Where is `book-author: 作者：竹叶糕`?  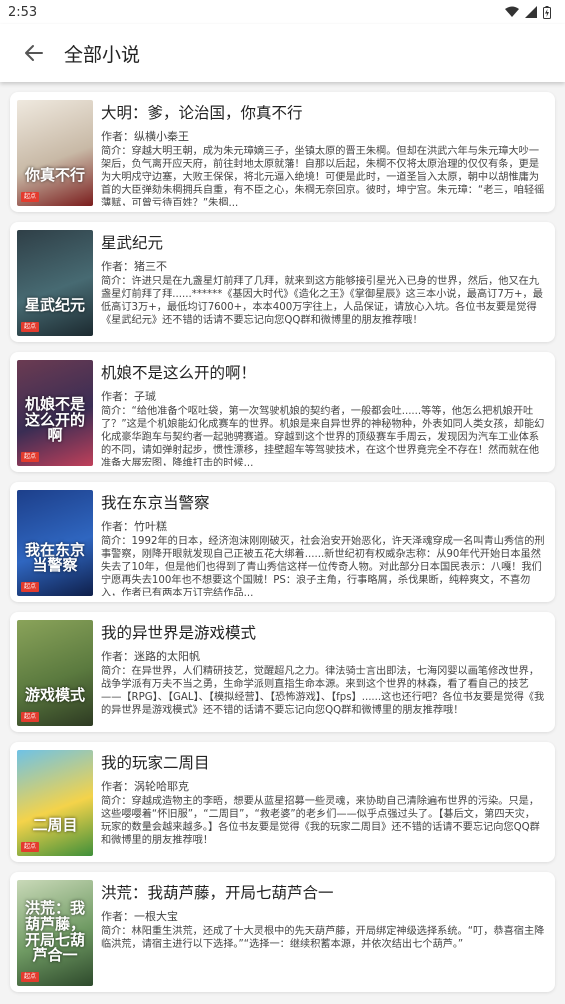 book-author: 作者：竹叶糕 is located at coordinates (134, 526).